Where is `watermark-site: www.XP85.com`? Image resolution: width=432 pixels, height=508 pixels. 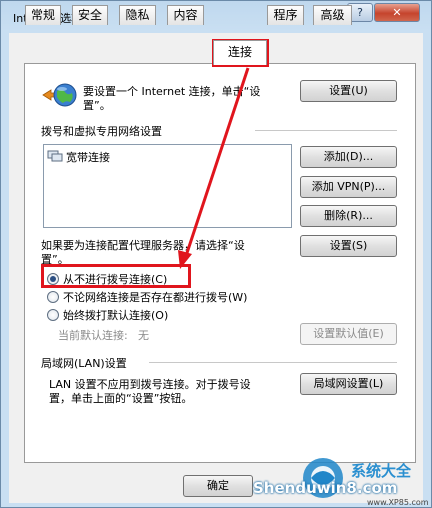 watermark-site: www.XP85.com is located at coordinates (398, 502).